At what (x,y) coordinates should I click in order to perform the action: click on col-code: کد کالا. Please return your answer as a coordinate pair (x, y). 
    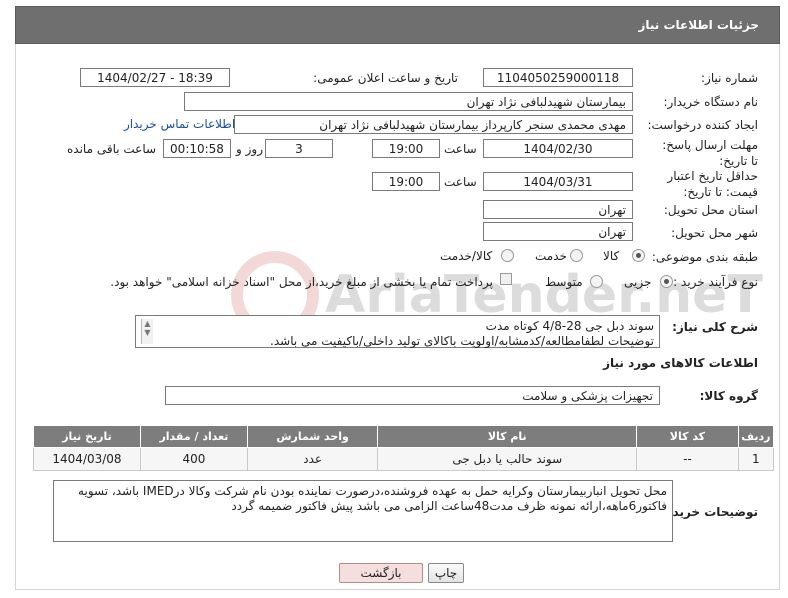
    Looking at the image, I should click on (687, 436).